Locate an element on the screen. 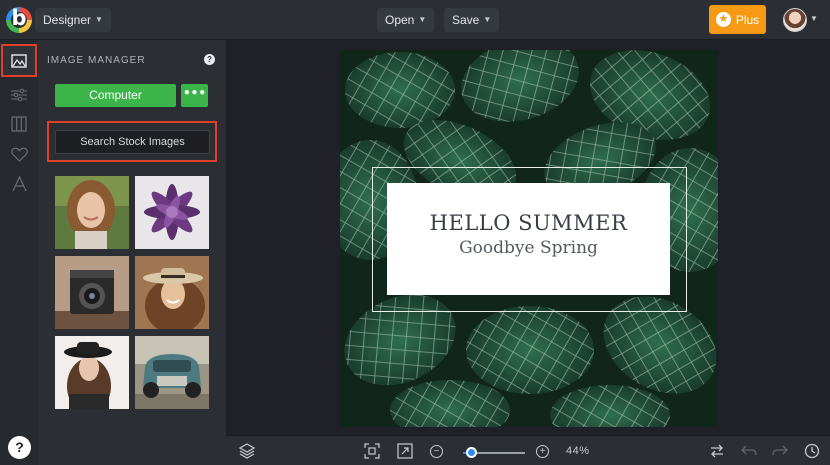 The width and height of the screenshot is (830, 465). rail-item-layout is located at coordinates (19, 124).